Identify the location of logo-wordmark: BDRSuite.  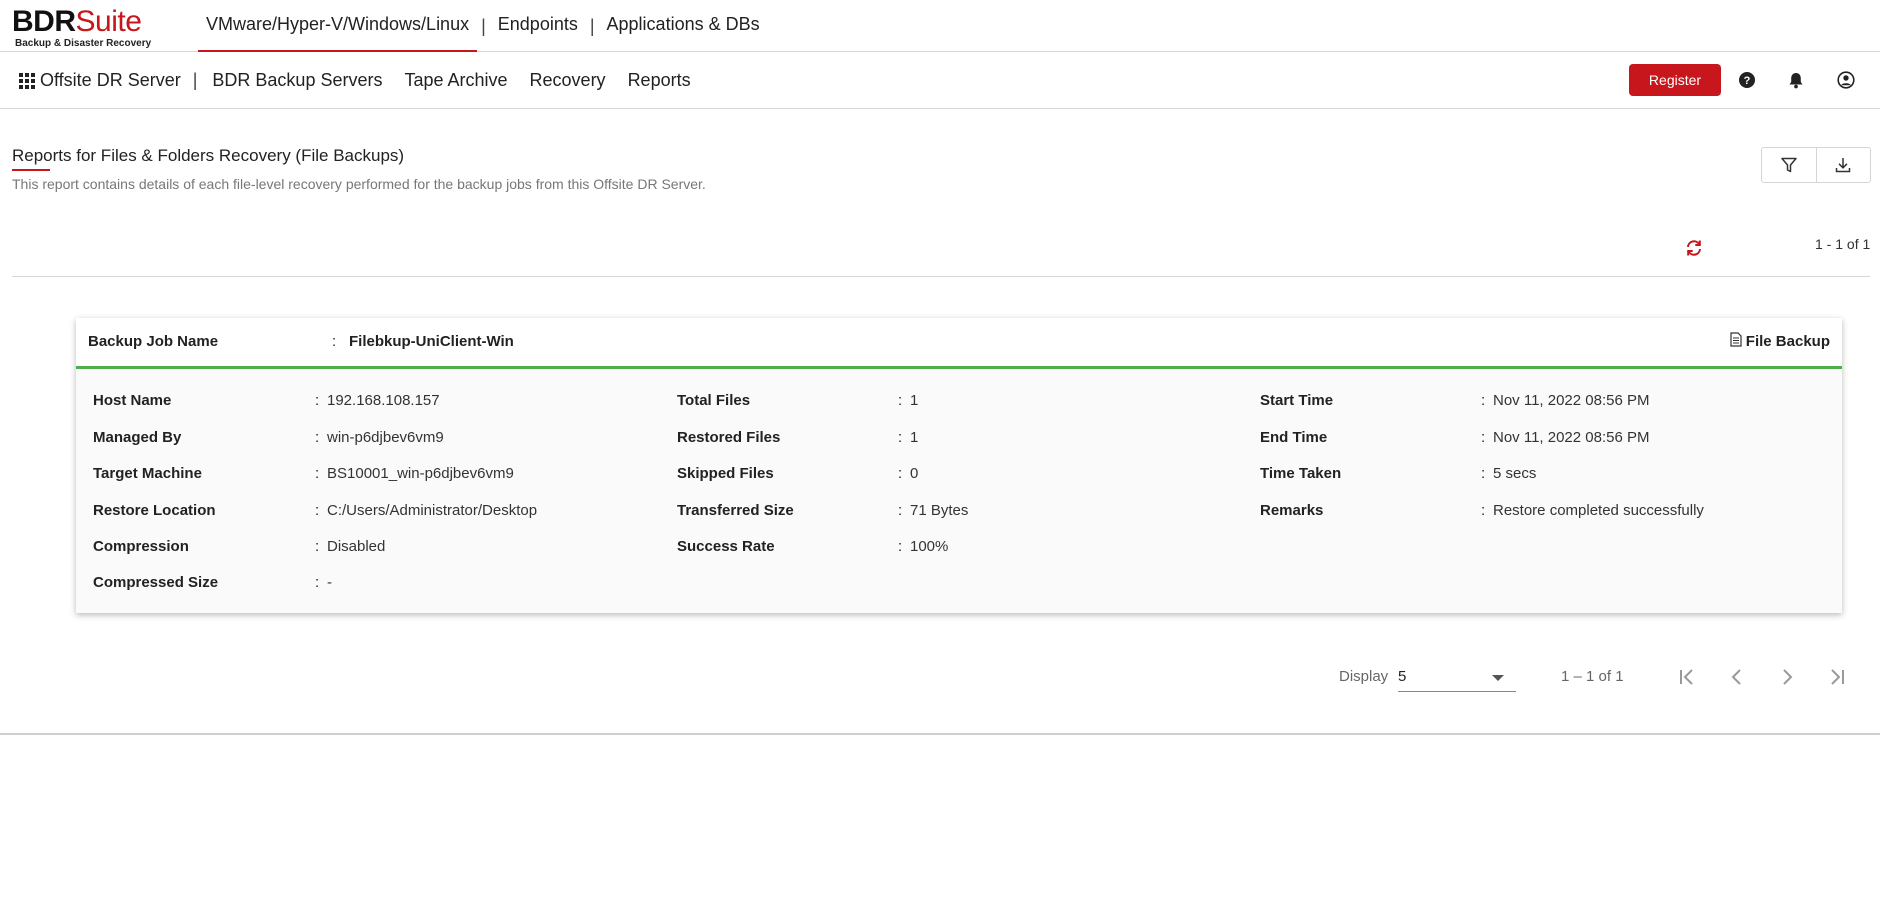
(82, 22).